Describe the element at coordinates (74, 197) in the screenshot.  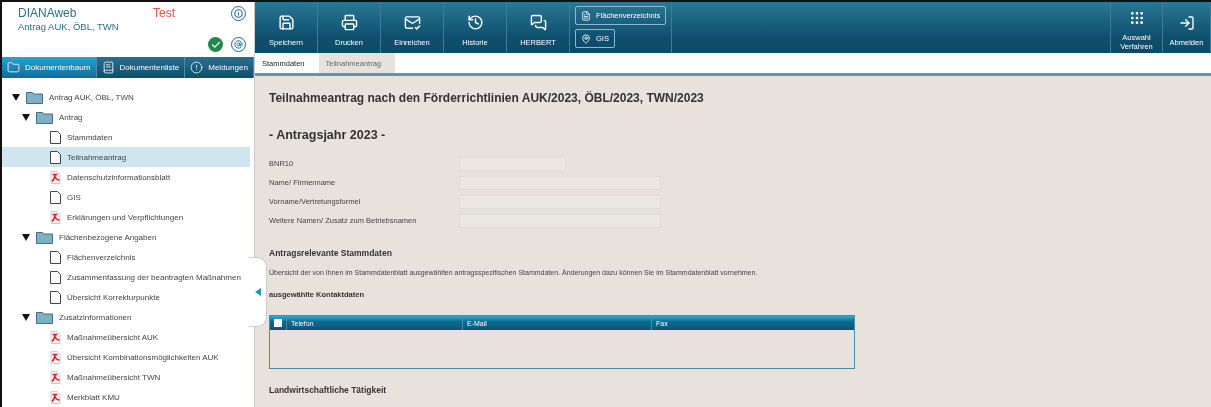
I see `tree-item-label: GIS` at that location.